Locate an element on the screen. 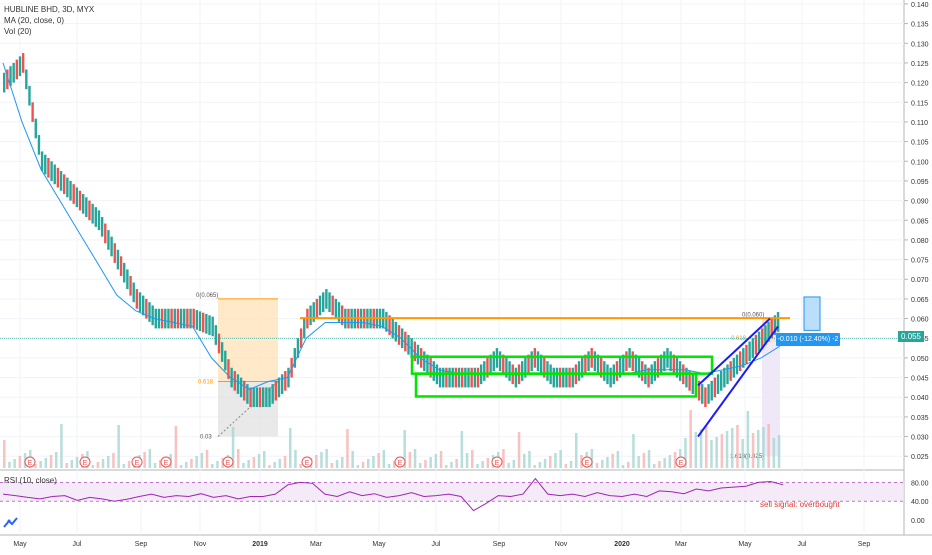 This screenshot has width=932, height=555. price-tick-label: 0.035 is located at coordinates (920, 418).